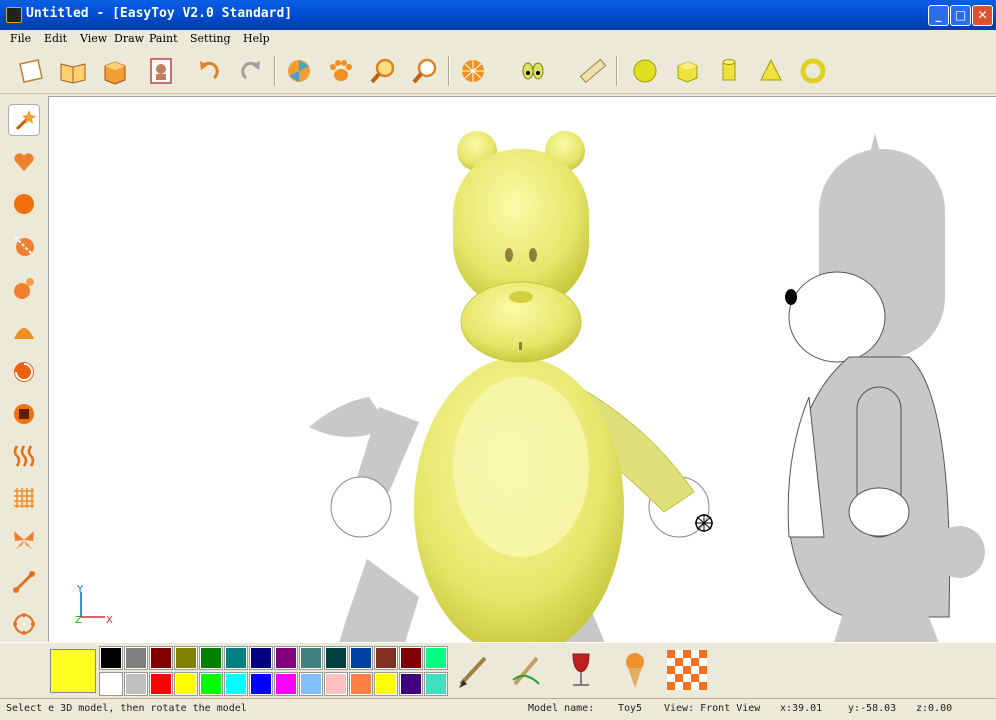 This screenshot has width=996, height=720. I want to click on checker-icon, so click(687, 670).